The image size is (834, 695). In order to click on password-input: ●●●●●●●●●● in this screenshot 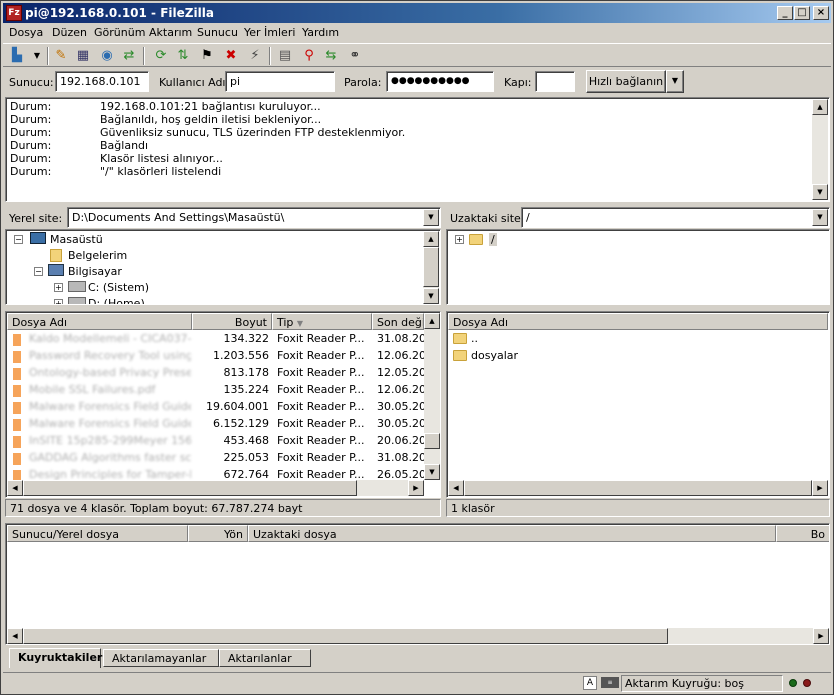, I will do `click(440, 81)`.